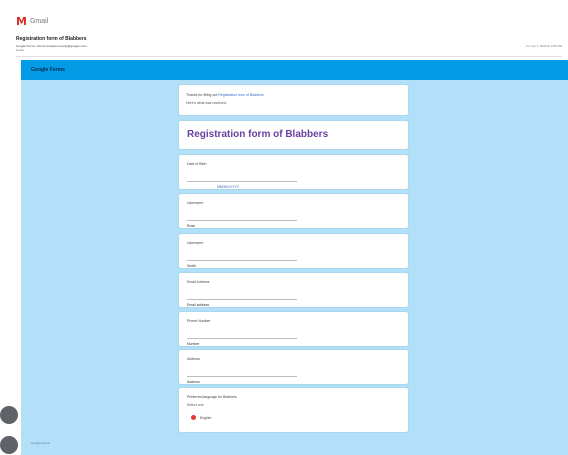  What do you see at coordinates (293, 211) in the screenshot?
I see `question-card-username: Username Rose` at bounding box center [293, 211].